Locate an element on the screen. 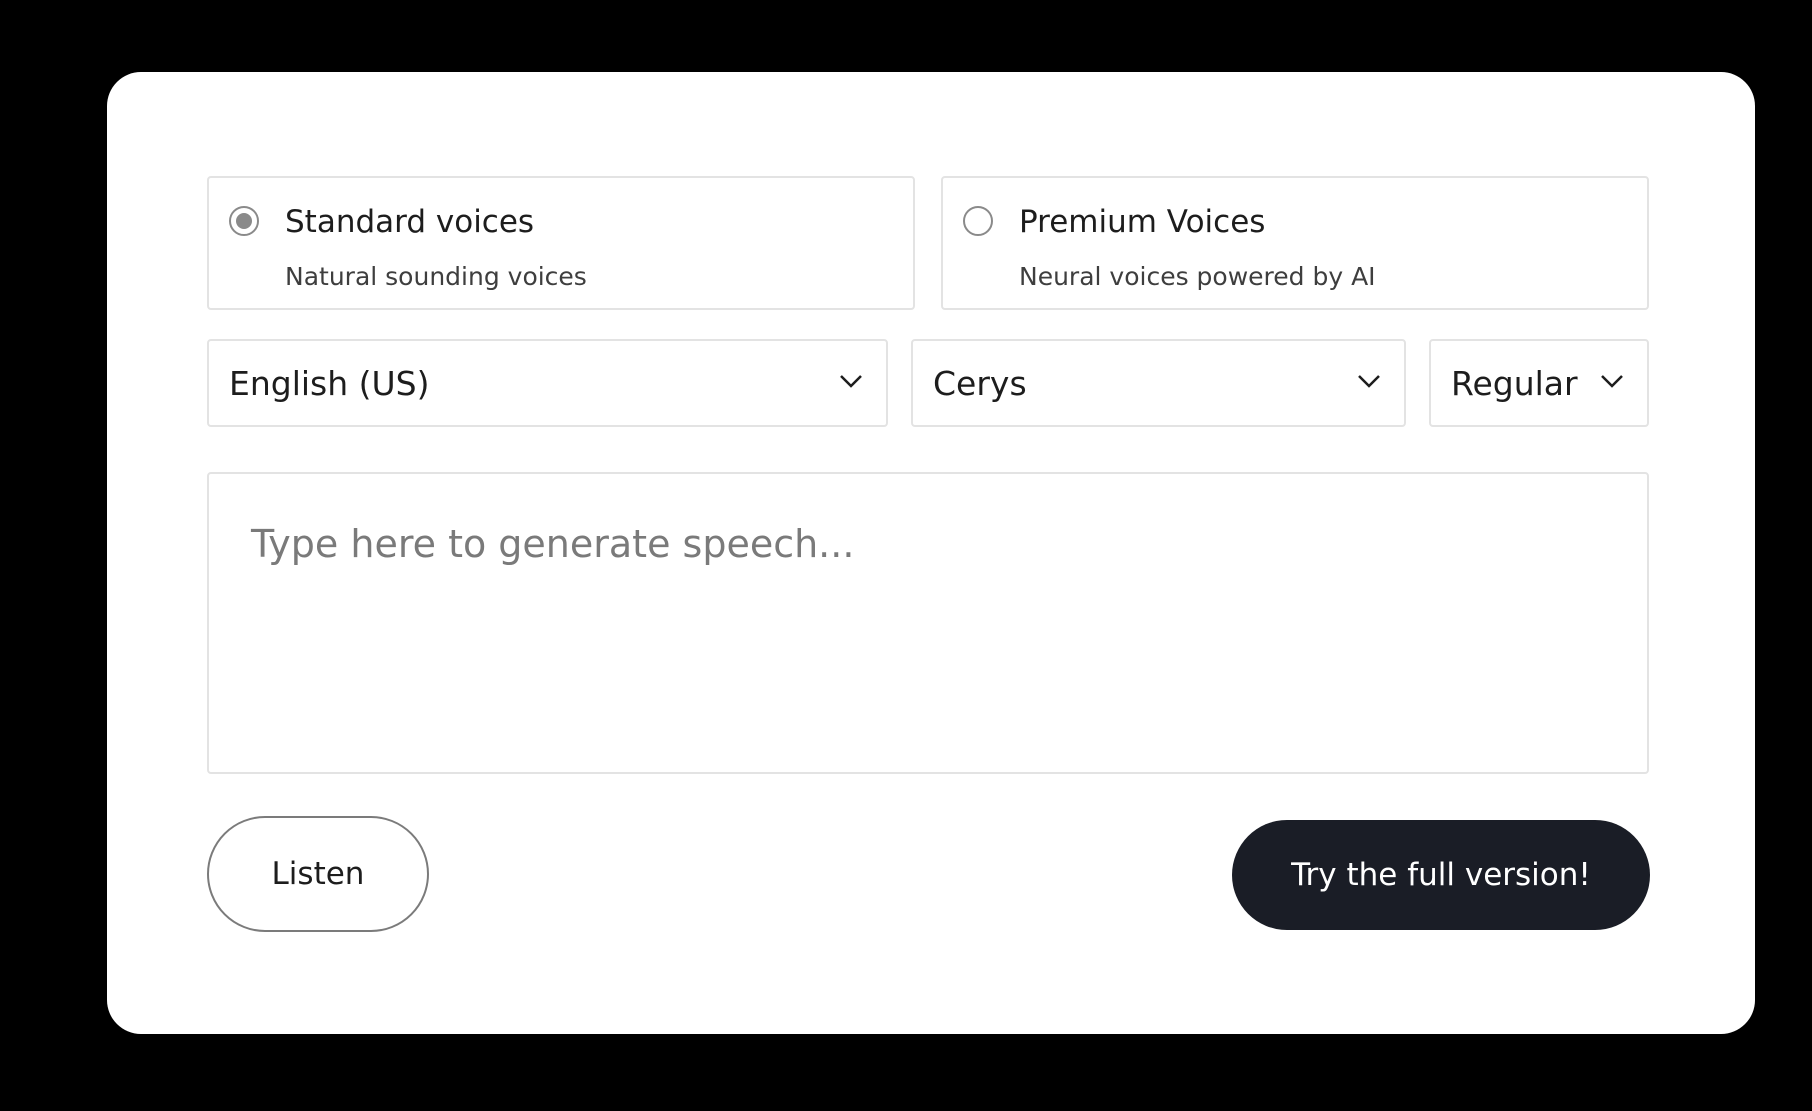  style-select-value: Regular is located at coordinates (1514, 383).